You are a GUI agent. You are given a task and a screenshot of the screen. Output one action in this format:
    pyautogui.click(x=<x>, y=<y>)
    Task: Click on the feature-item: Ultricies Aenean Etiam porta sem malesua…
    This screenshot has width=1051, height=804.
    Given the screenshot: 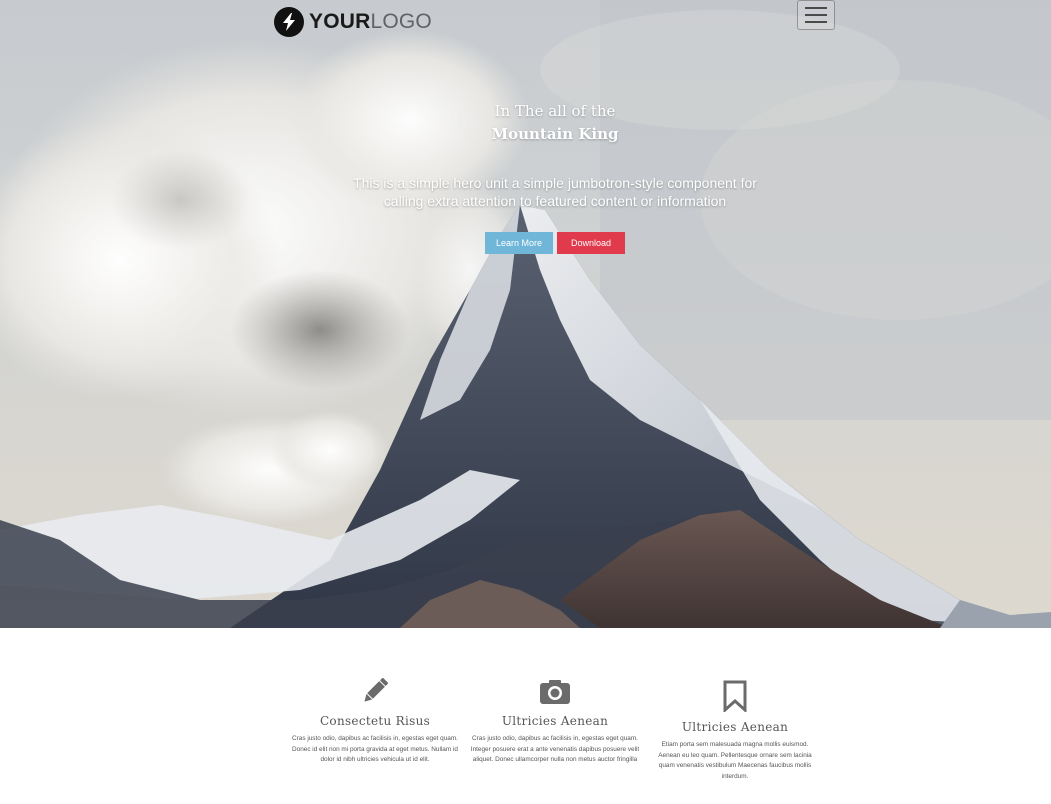 What is the action you would take?
    pyautogui.click(x=735, y=730)
    